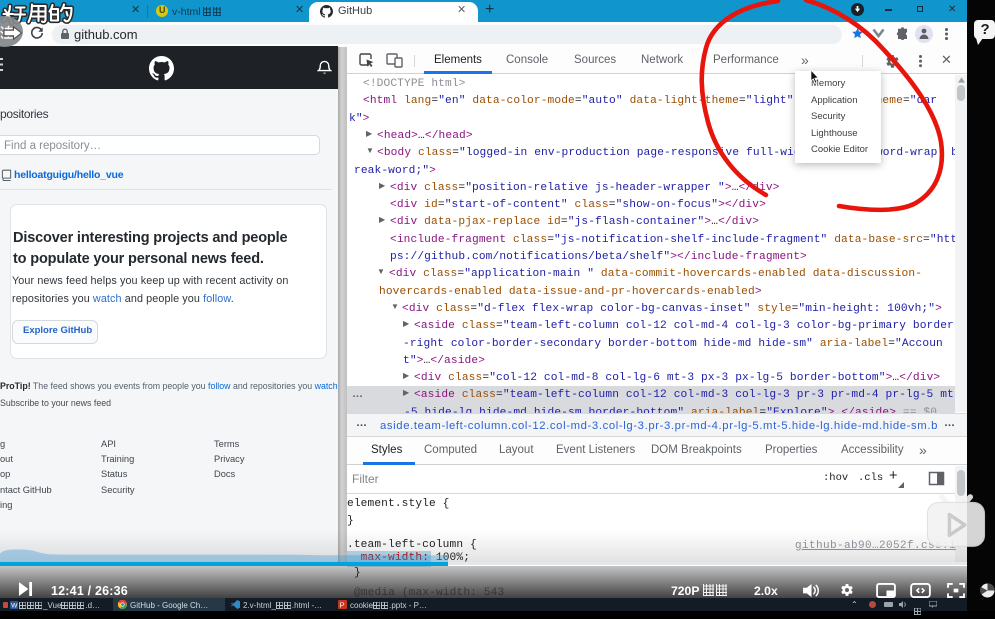 The height and width of the screenshot is (619, 995). What do you see at coordinates (14, 605) in the screenshot?
I see `svg-text: W` at bounding box center [14, 605].